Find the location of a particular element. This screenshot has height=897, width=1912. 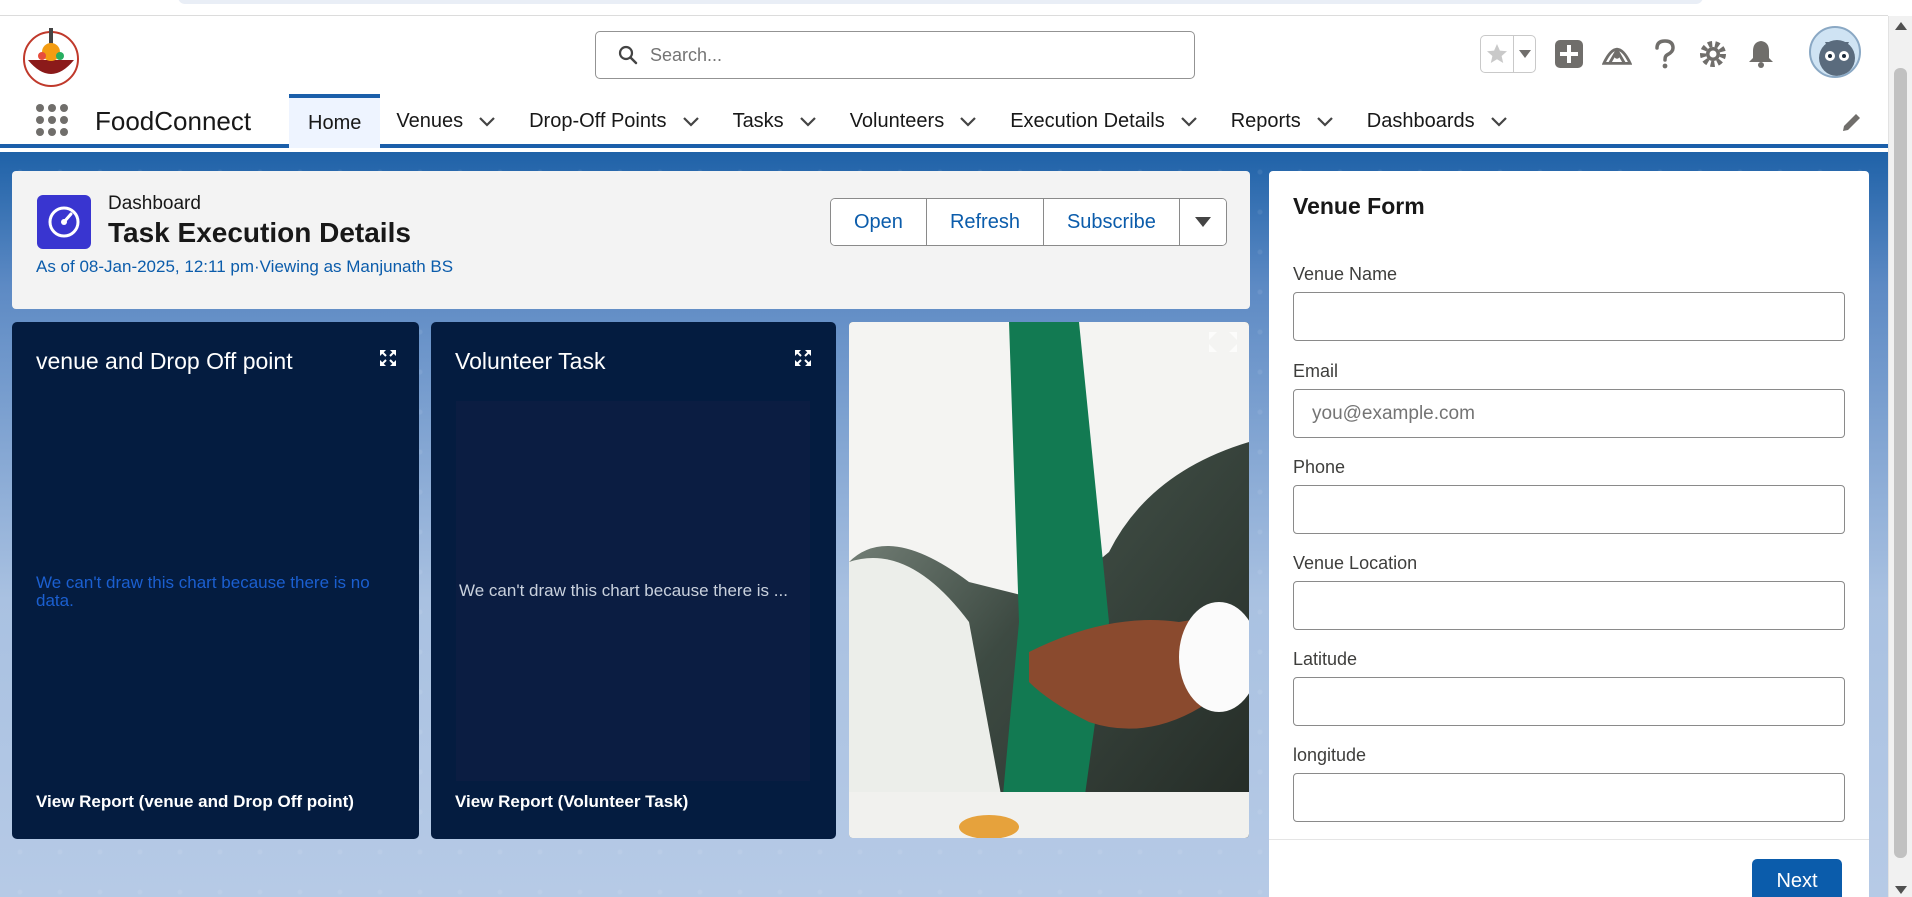

scroll-down-icon is located at coordinates (1901, 890).